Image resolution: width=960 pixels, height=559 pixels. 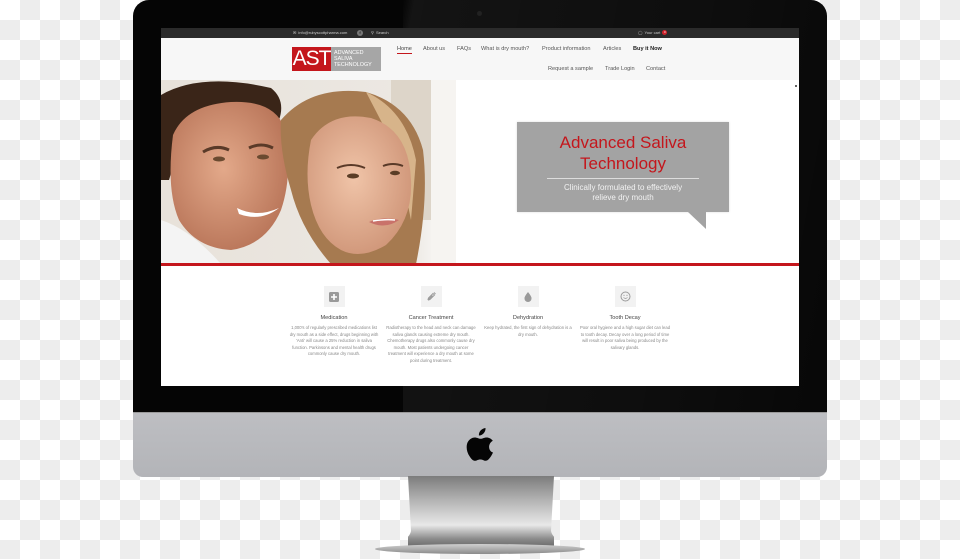 I want to click on nav-trade-login: Trade Login, so click(x=620, y=69).